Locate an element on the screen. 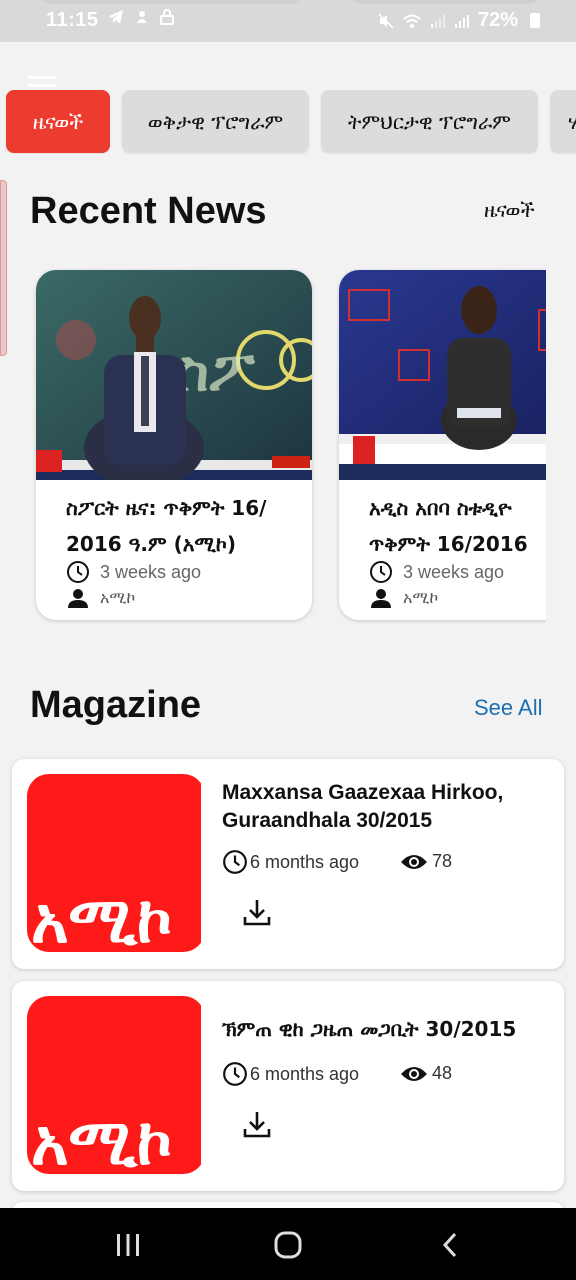 Image resolution: width=576 pixels, height=1280 pixels. svg-text: ስፖ is located at coordinates (216, 371).